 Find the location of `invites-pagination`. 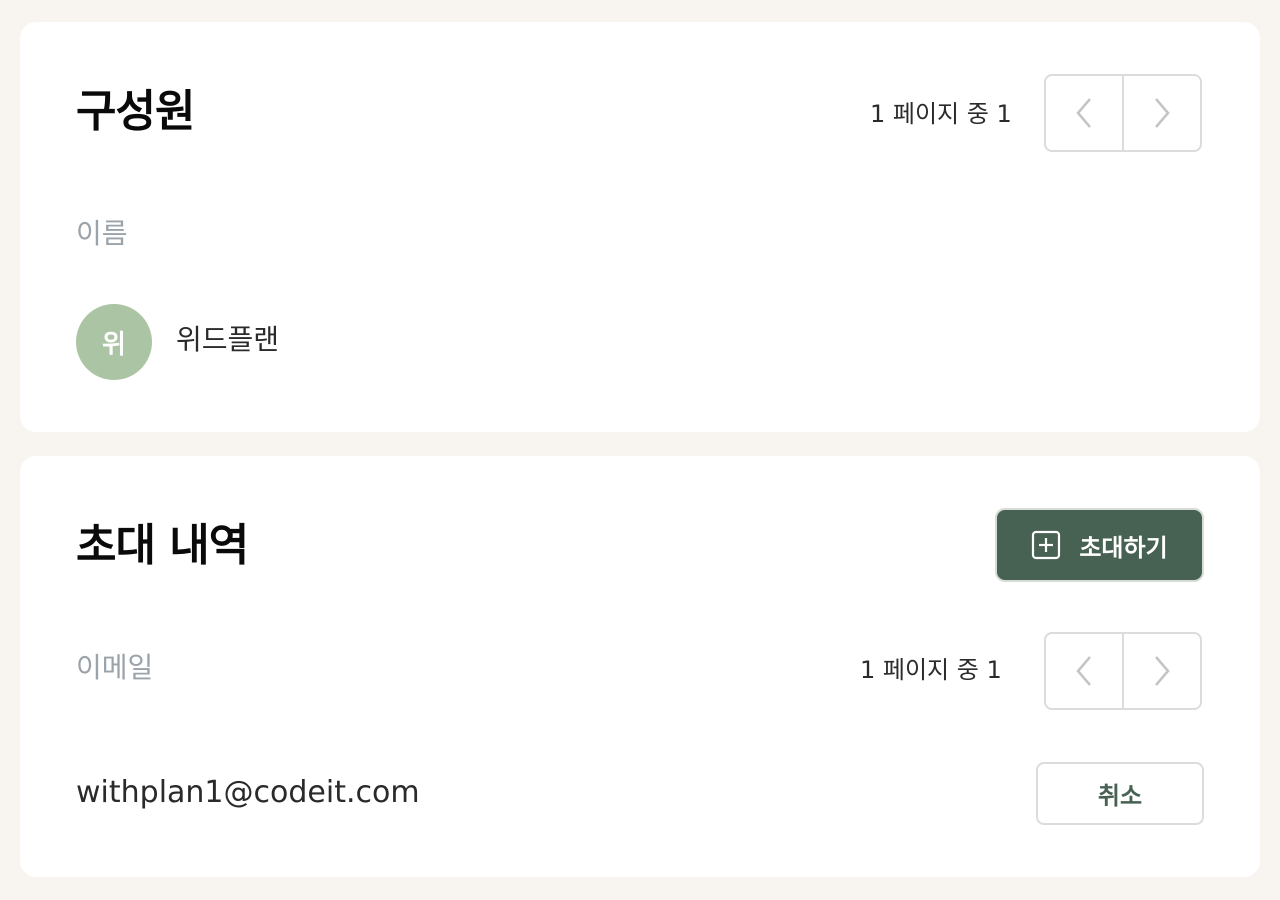

invites-pagination is located at coordinates (1123, 671).